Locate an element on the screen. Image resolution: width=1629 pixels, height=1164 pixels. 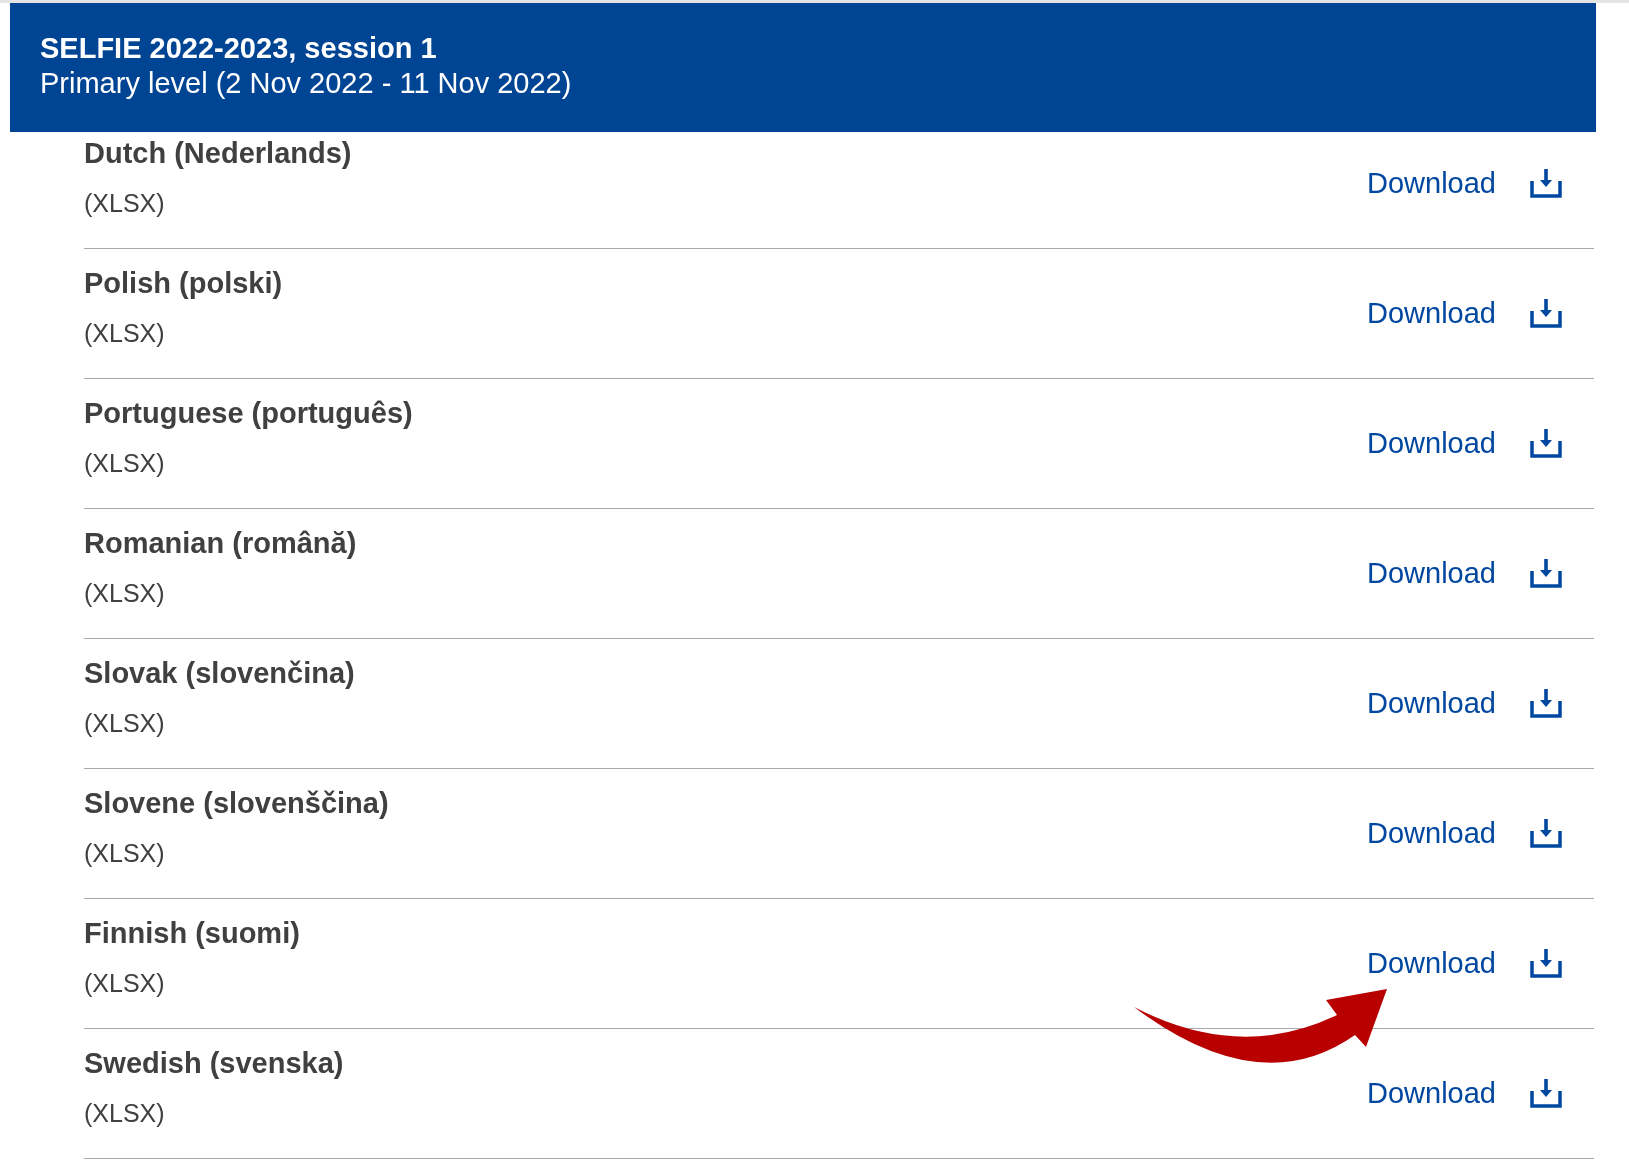
language-name: Swedish (svenska) is located at coordinates (214, 1063).